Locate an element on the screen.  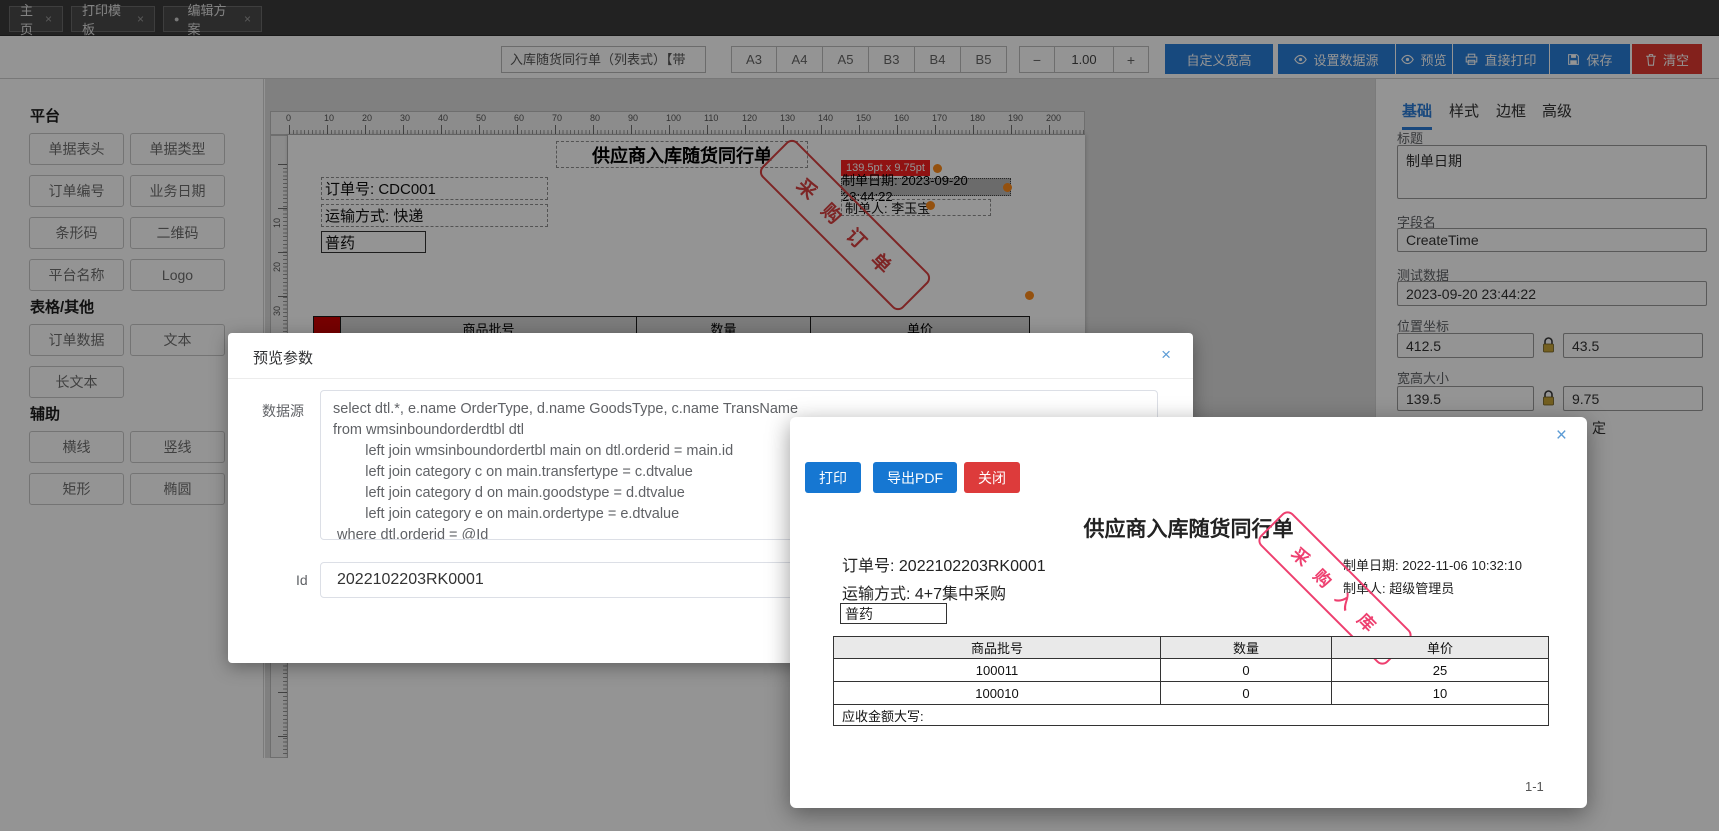
export-pdf-button: 导出PDF is located at coordinates (915, 477).